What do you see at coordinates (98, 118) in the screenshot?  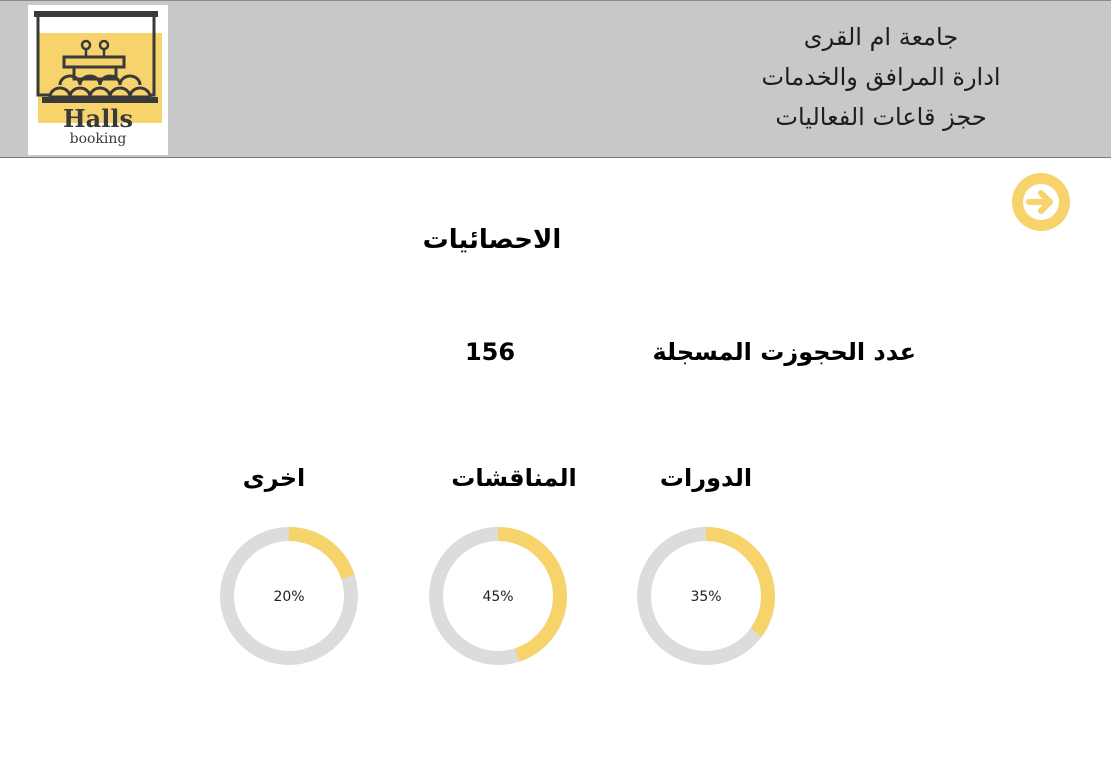 I see `logo-title: Halls` at bounding box center [98, 118].